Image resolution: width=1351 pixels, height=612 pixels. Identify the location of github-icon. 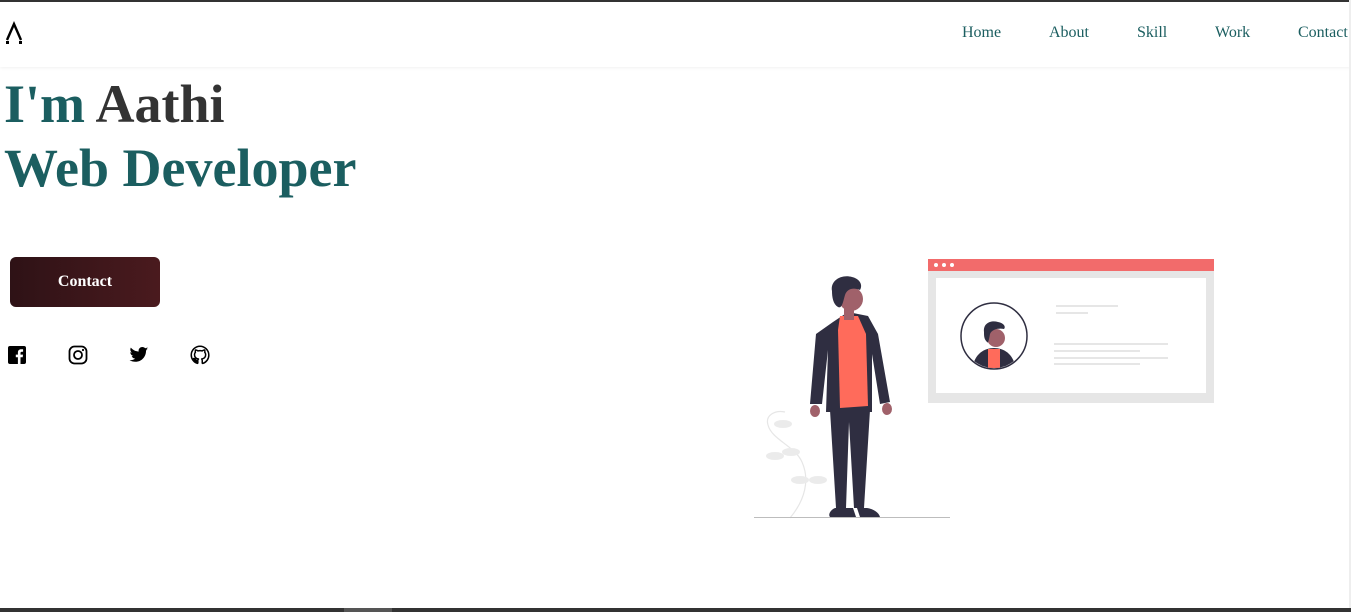
(200, 355).